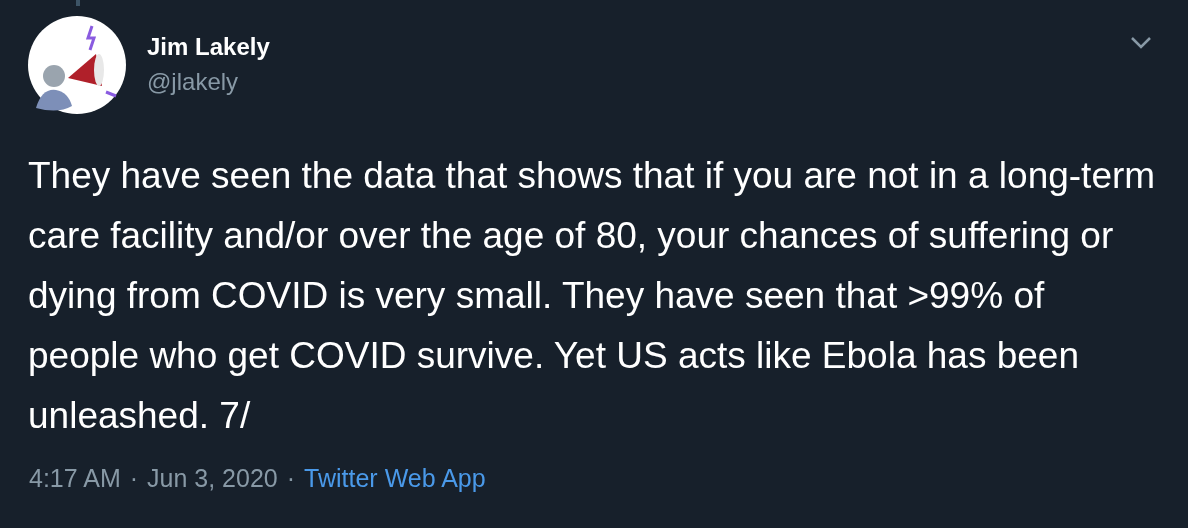  What do you see at coordinates (212, 478) in the screenshot?
I see `tweet-date: Jun 3, 2020` at bounding box center [212, 478].